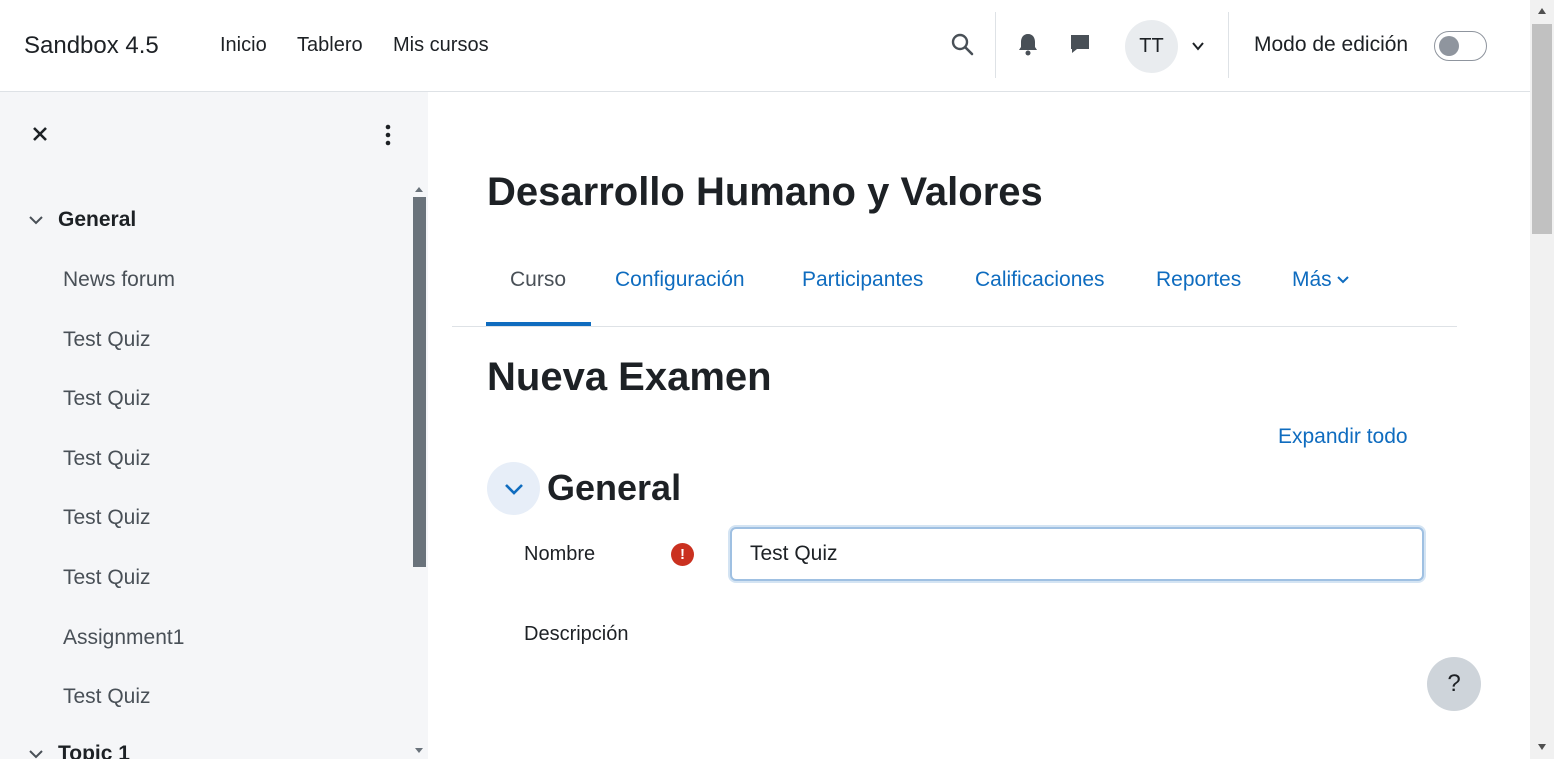 This screenshot has width=1554, height=759. I want to click on nav-link-tablero: Tablero, so click(330, 45).